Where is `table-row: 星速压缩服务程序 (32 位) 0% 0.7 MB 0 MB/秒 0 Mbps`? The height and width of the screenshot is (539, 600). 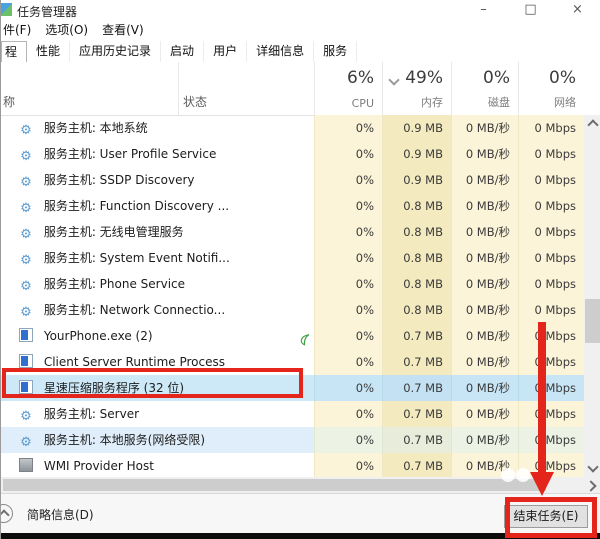
table-row: 星速压缩服务程序 (32 位) 0% 0.7 MB 0 MB/秒 0 Mbps is located at coordinates (292, 388).